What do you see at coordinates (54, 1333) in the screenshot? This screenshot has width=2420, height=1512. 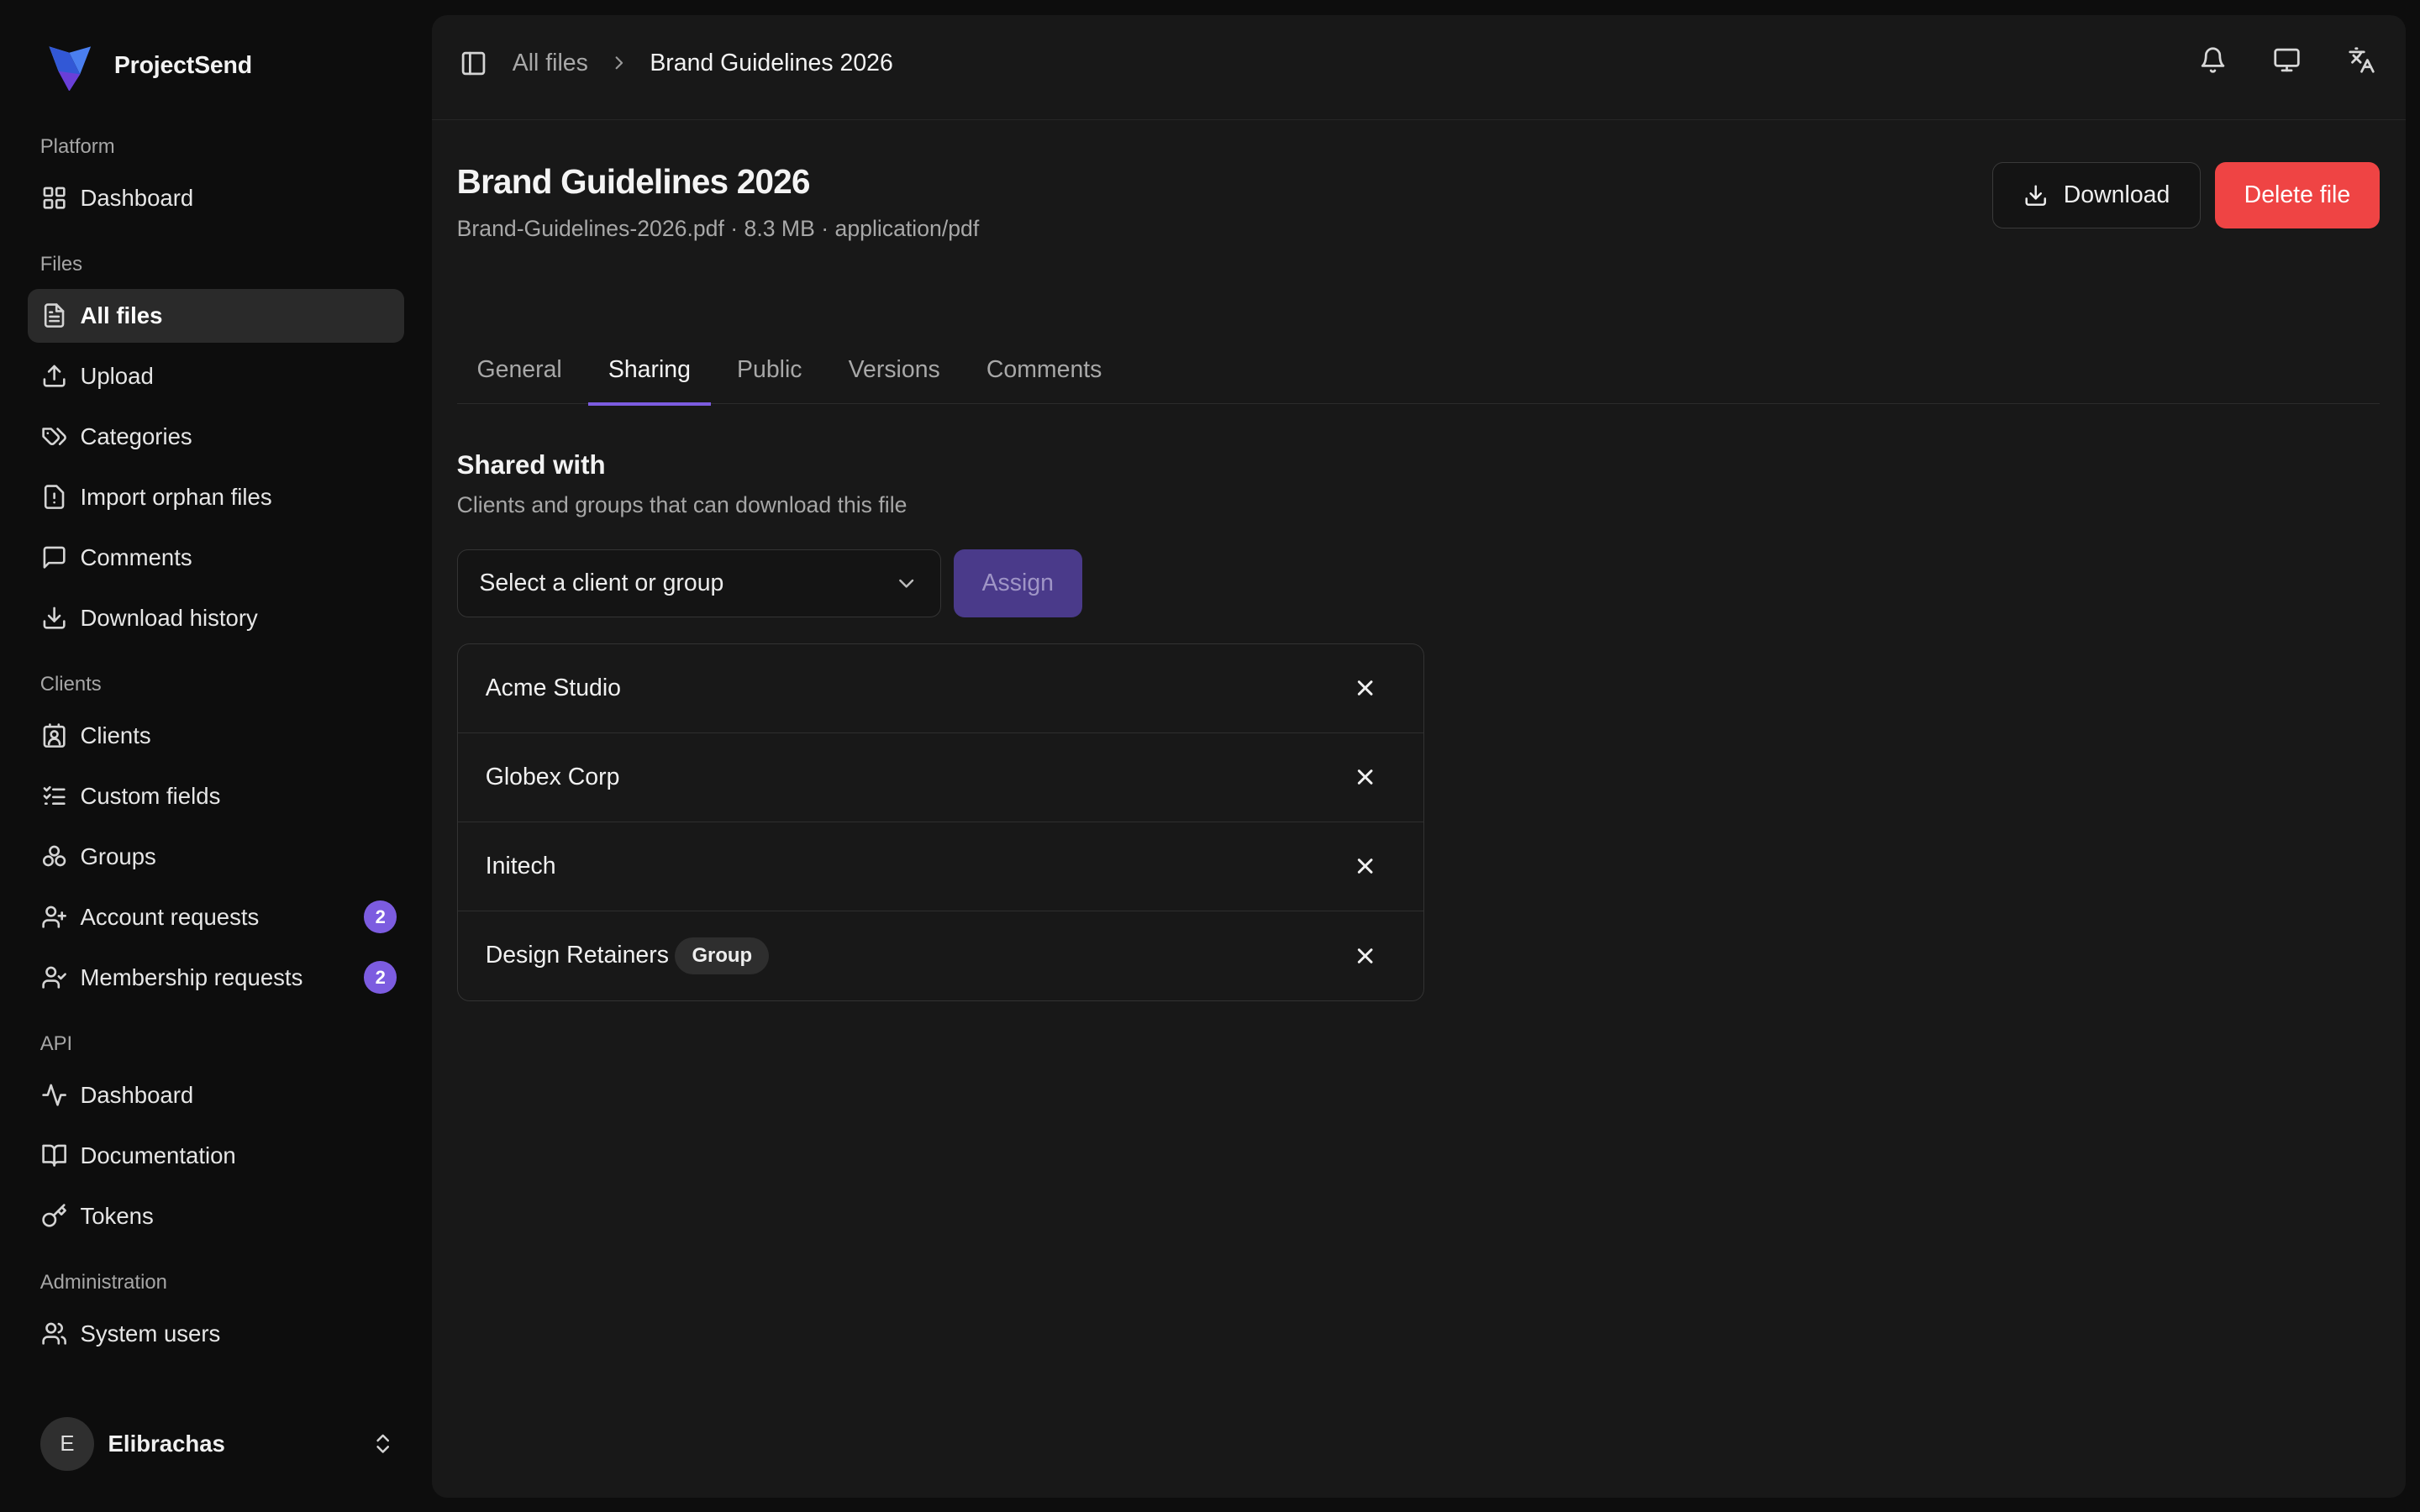 I see `users-icon` at bounding box center [54, 1333].